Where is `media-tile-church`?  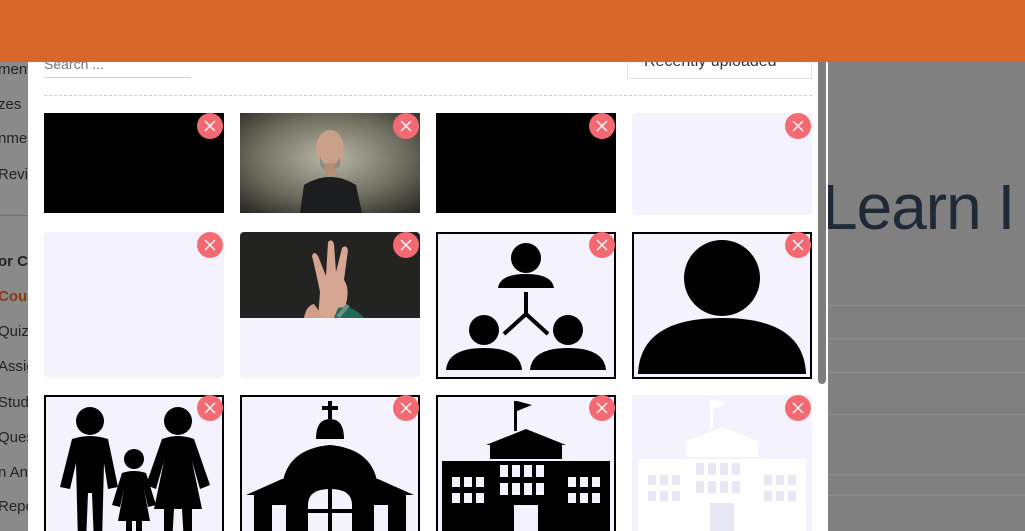 media-tile-church is located at coordinates (330, 463).